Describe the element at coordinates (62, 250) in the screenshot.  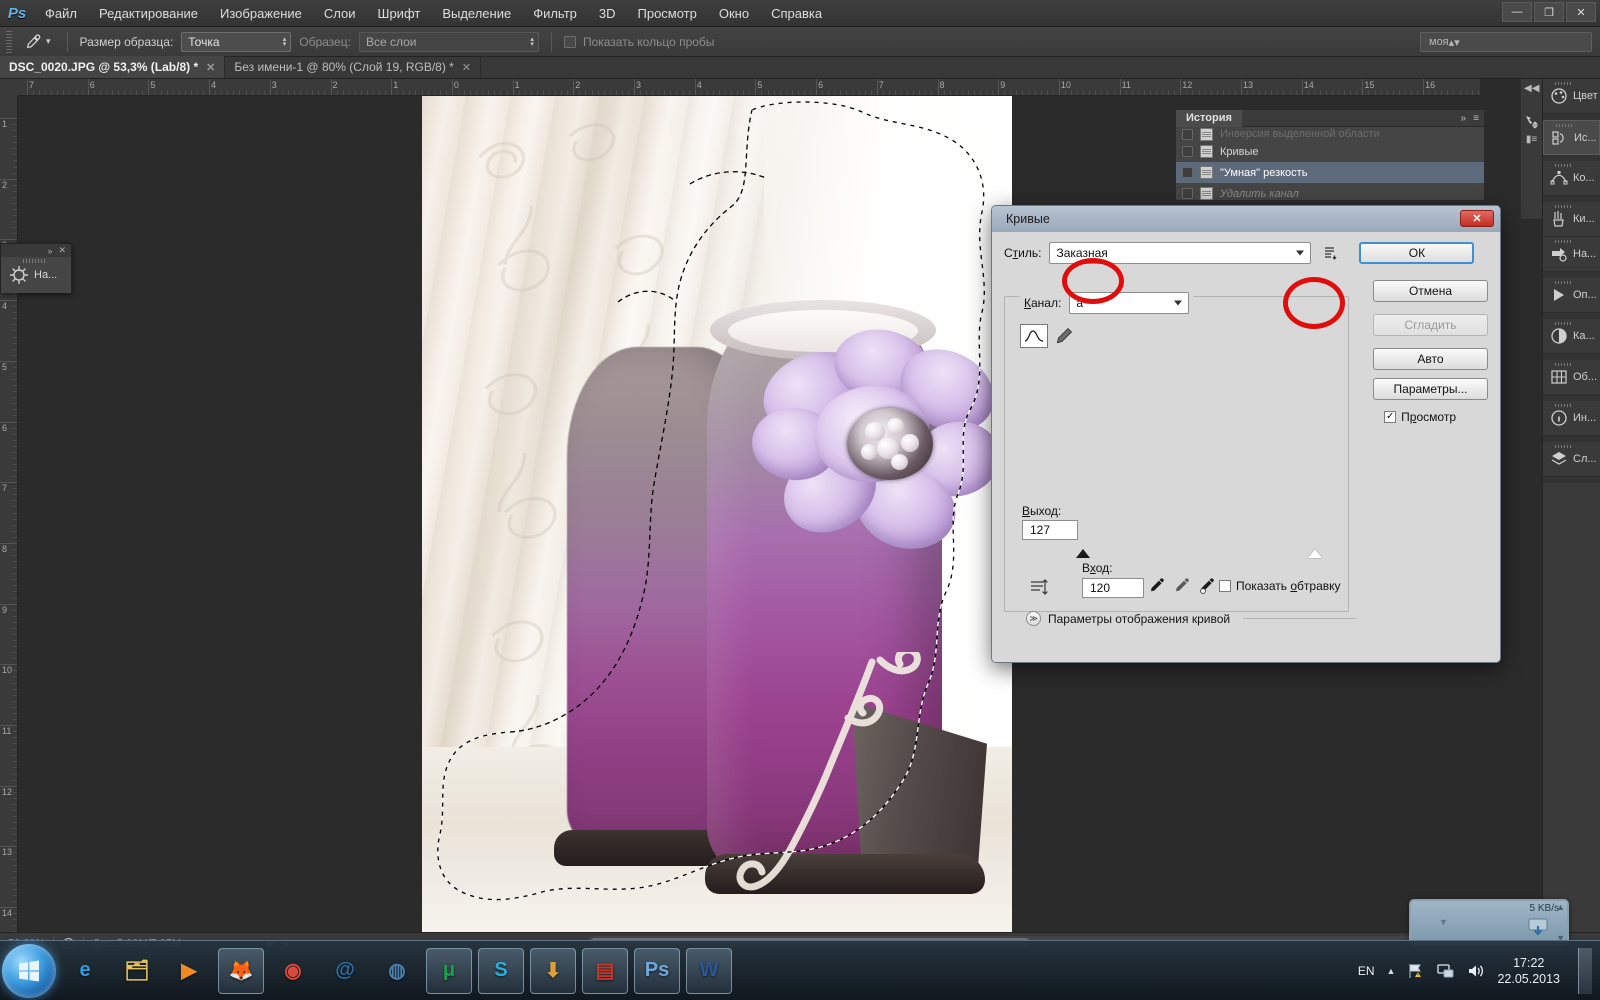
I see `floating-panel-close-icon: ✕` at that location.